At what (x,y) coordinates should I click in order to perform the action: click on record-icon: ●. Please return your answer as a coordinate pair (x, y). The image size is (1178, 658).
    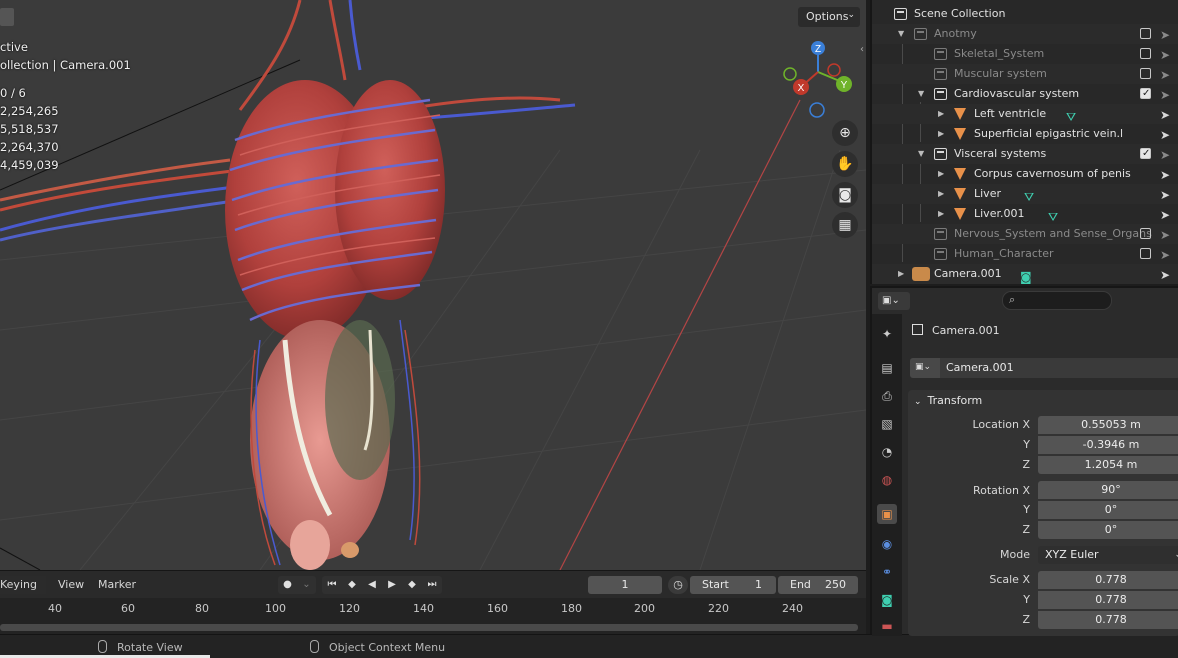
    Looking at the image, I should click on (287, 585).